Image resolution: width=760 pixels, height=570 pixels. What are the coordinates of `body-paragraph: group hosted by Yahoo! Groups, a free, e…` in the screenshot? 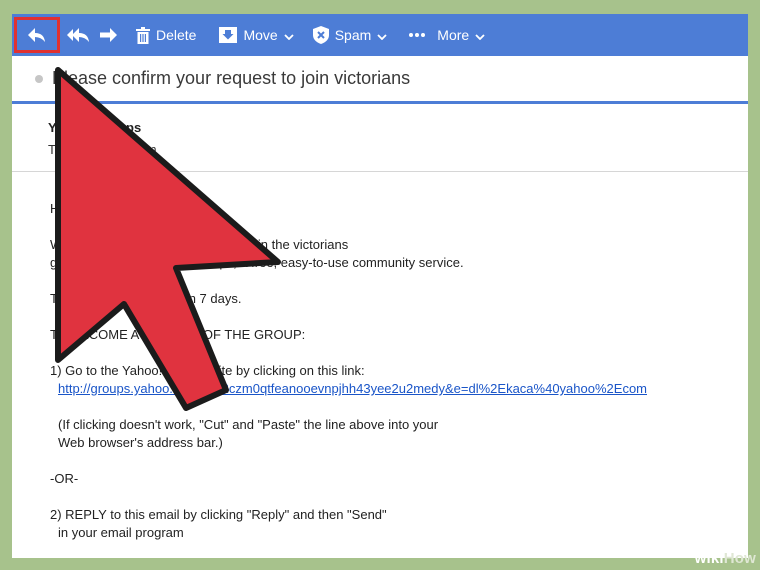 It's located at (257, 262).